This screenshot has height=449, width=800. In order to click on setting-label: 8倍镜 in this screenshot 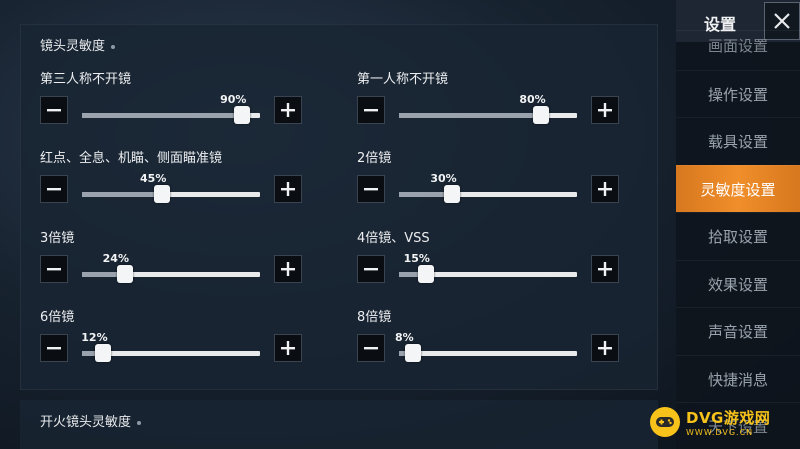, I will do `click(374, 317)`.